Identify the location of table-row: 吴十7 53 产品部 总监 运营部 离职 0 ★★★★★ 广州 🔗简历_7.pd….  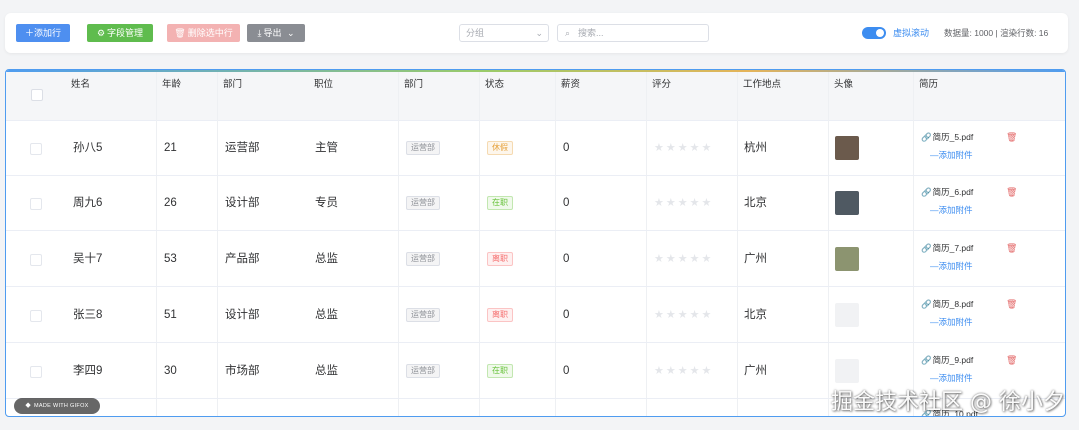
(535, 259).